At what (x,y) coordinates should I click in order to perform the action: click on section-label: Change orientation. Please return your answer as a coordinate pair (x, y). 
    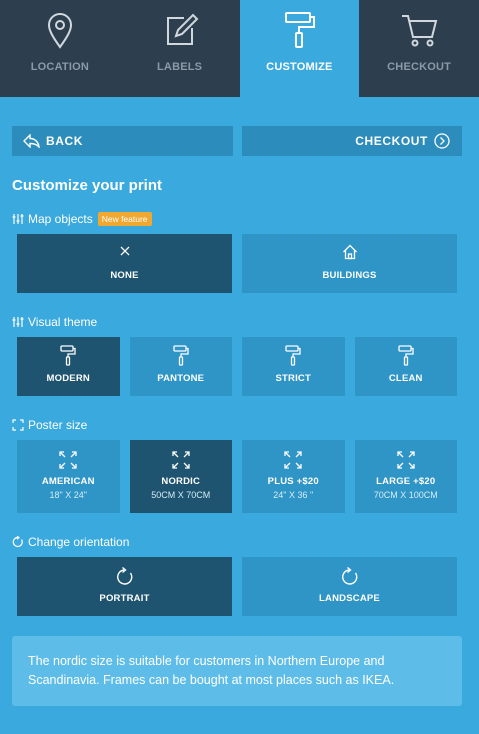
    Looking at the image, I should click on (79, 542).